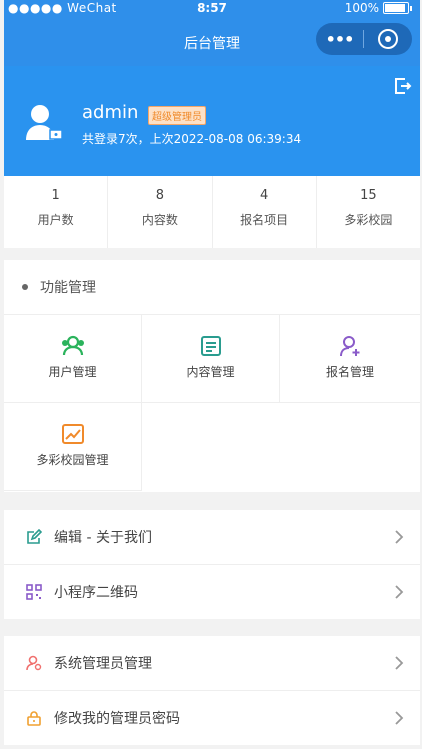 The width and height of the screenshot is (422, 749). I want to click on status-bar: ●●●●● WeChat 8:57 100%, so click(212, 9).